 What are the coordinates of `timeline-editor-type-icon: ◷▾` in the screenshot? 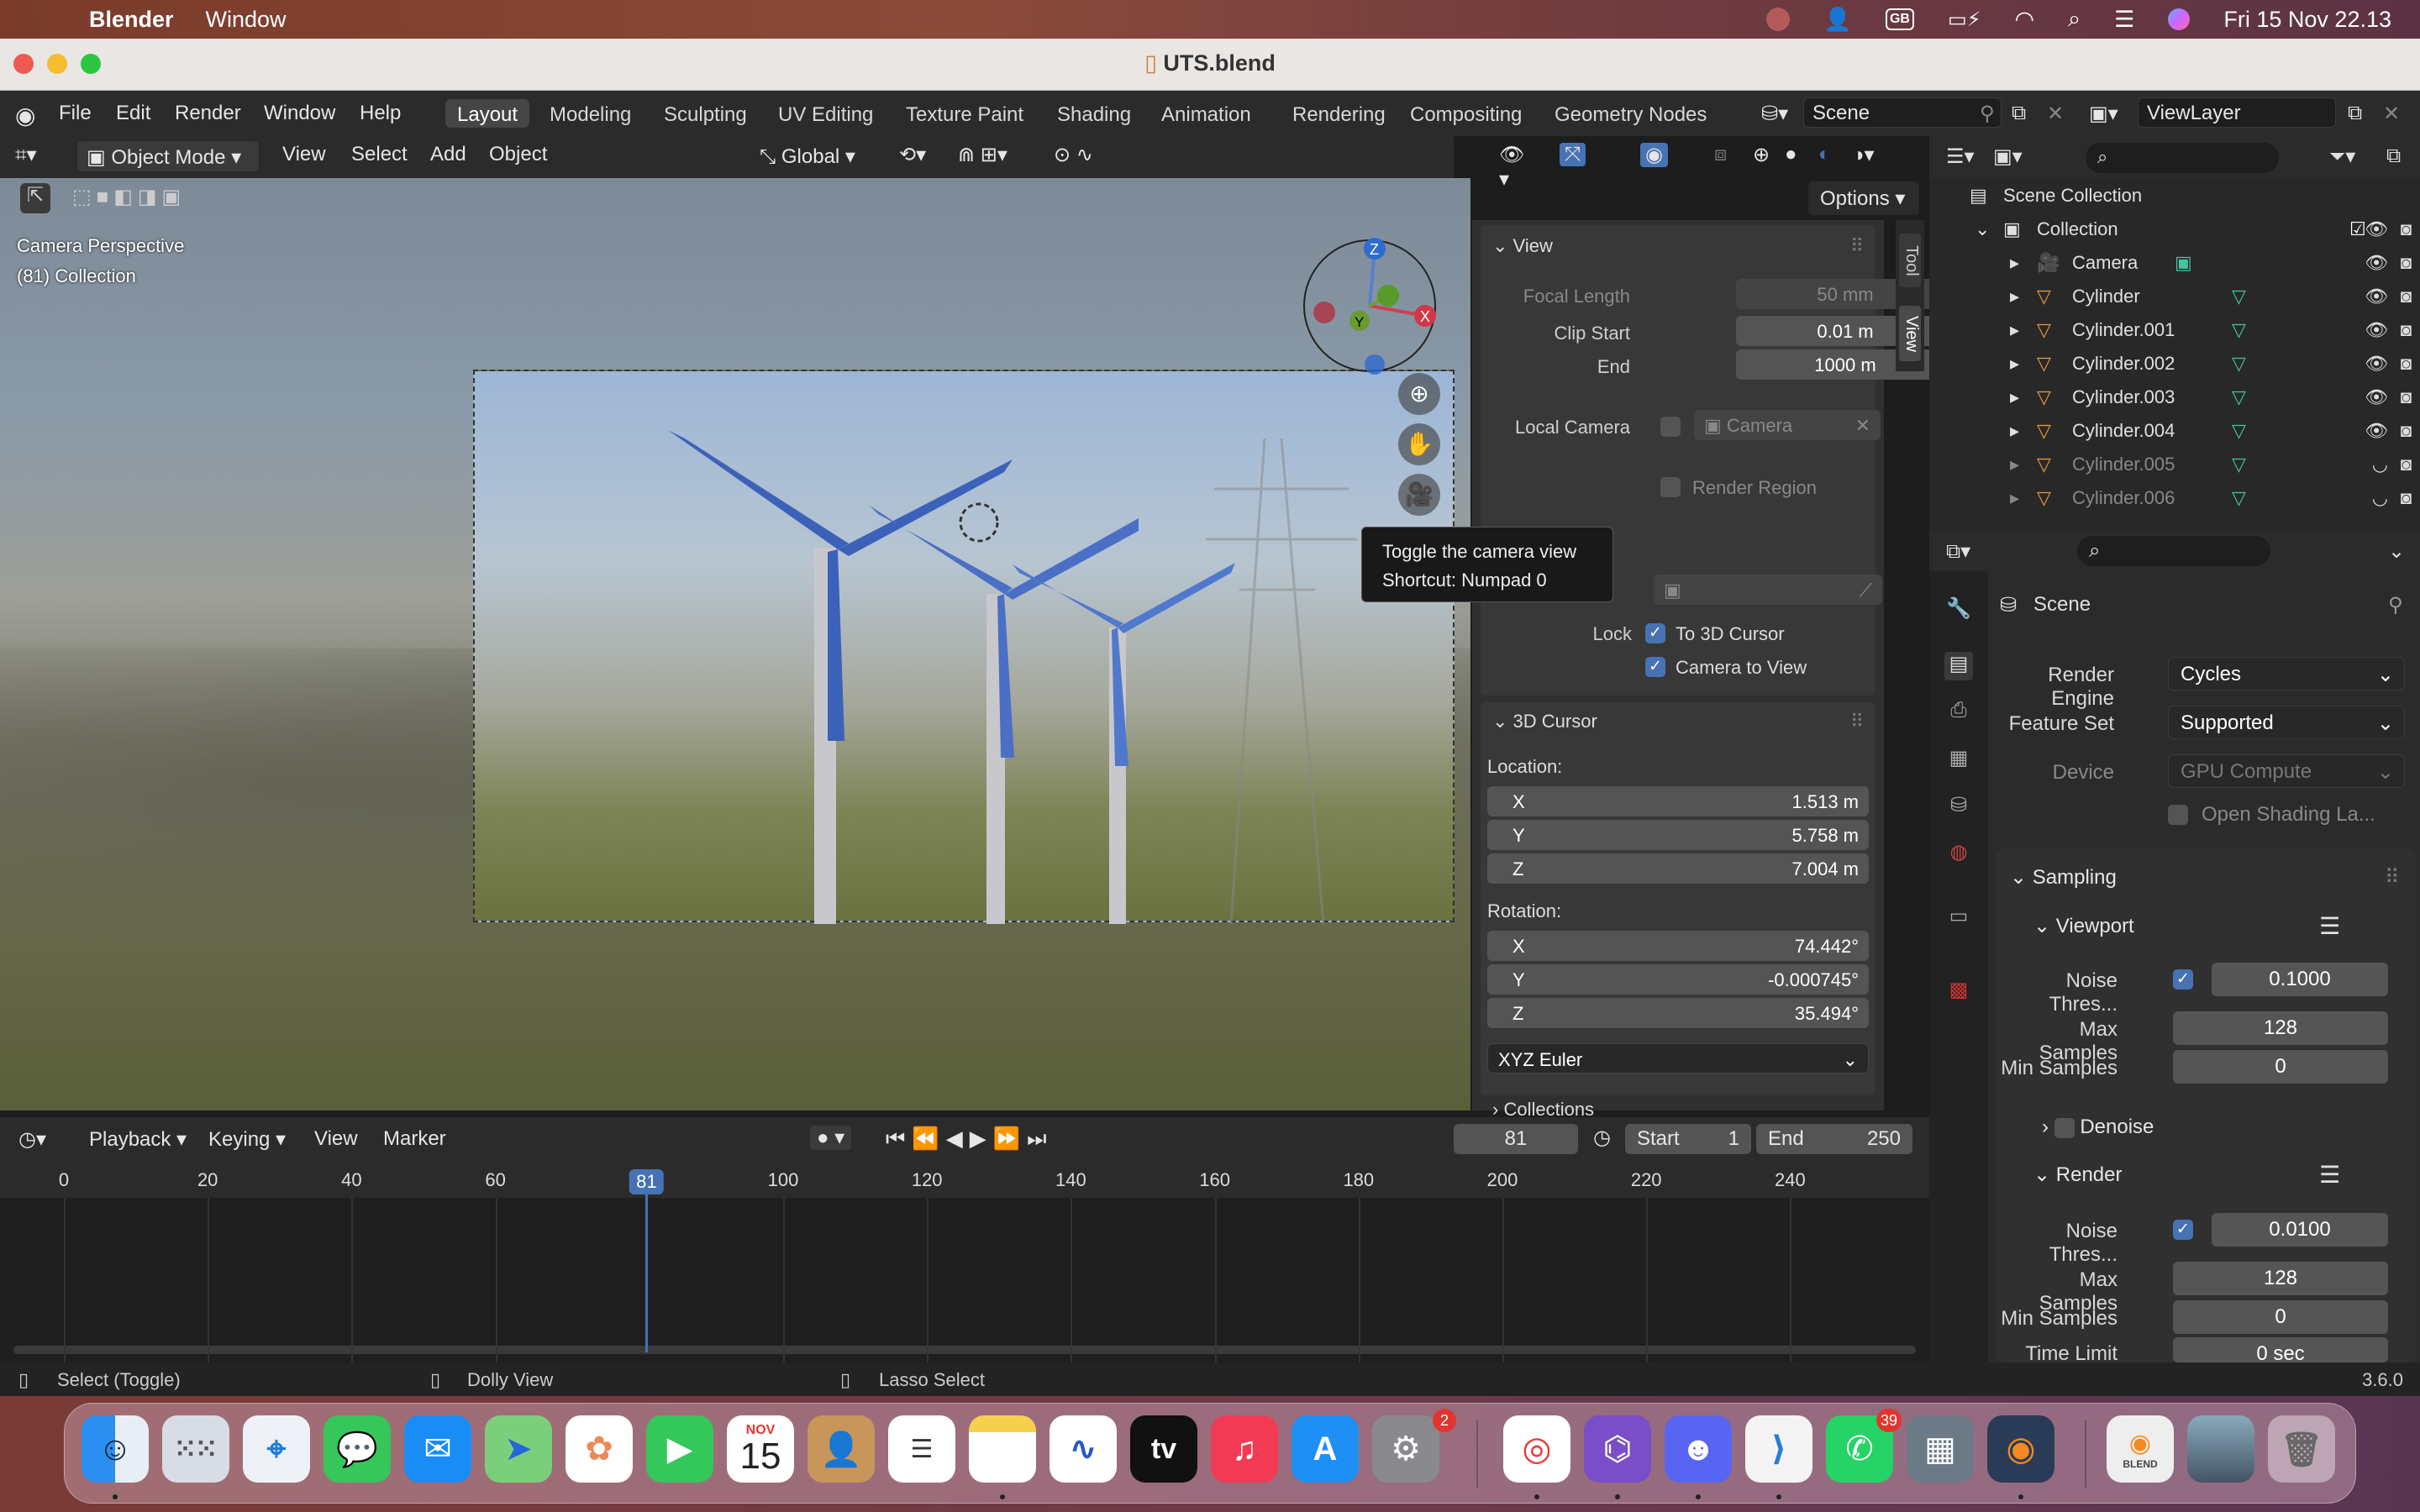 It's located at (32, 1139).